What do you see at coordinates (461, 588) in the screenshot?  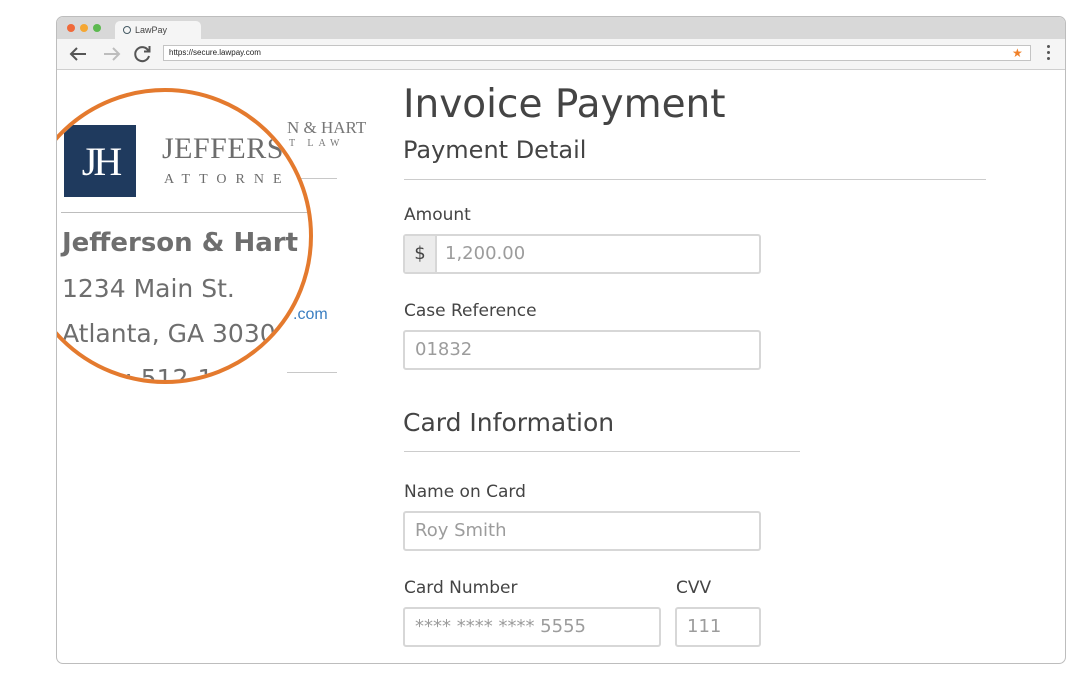 I see `card-number-label: Card Number` at bounding box center [461, 588].